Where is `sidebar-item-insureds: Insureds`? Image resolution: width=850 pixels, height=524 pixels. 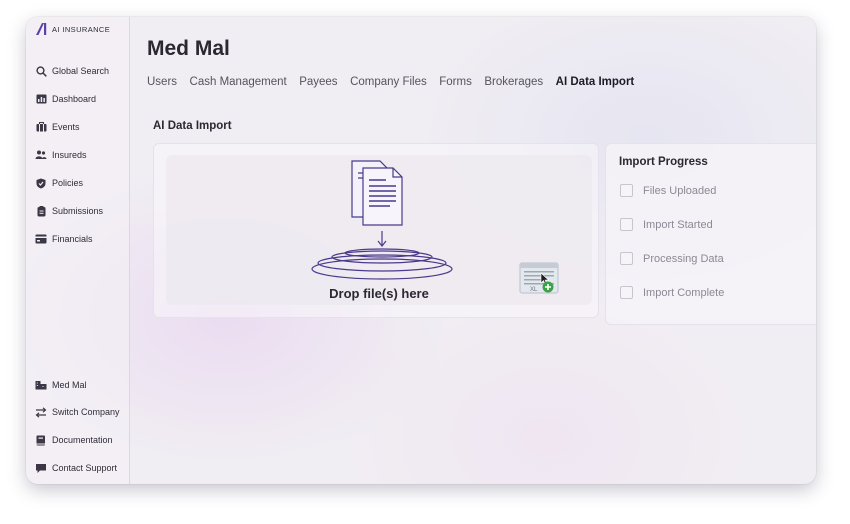 sidebar-item-insureds: Insureds is located at coordinates (61, 155).